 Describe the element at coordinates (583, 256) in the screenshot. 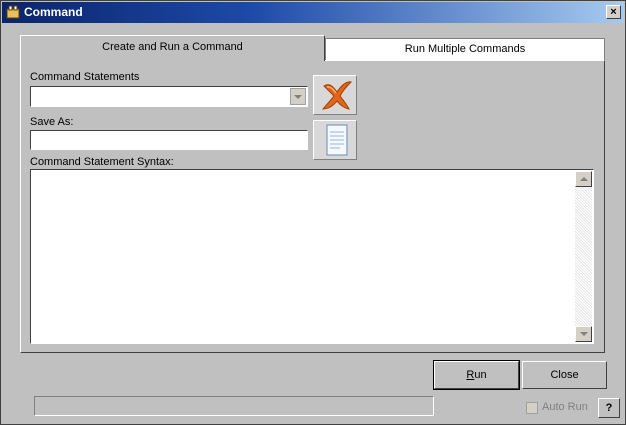

I see `syntax-scrollbar` at that location.